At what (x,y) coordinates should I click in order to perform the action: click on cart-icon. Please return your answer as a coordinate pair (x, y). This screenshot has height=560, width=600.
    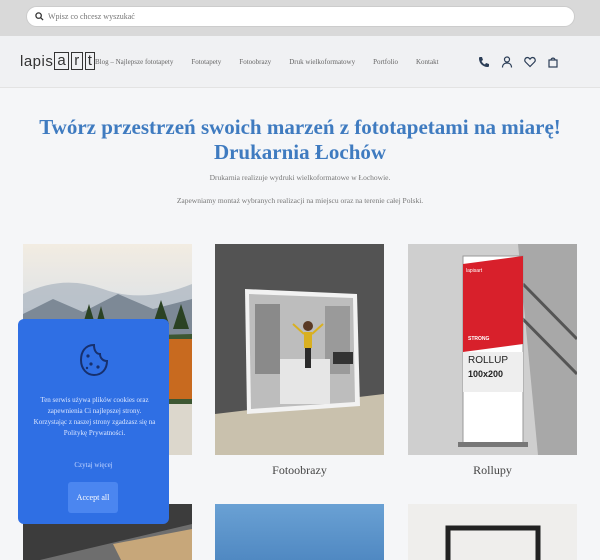
    Looking at the image, I should click on (553, 61).